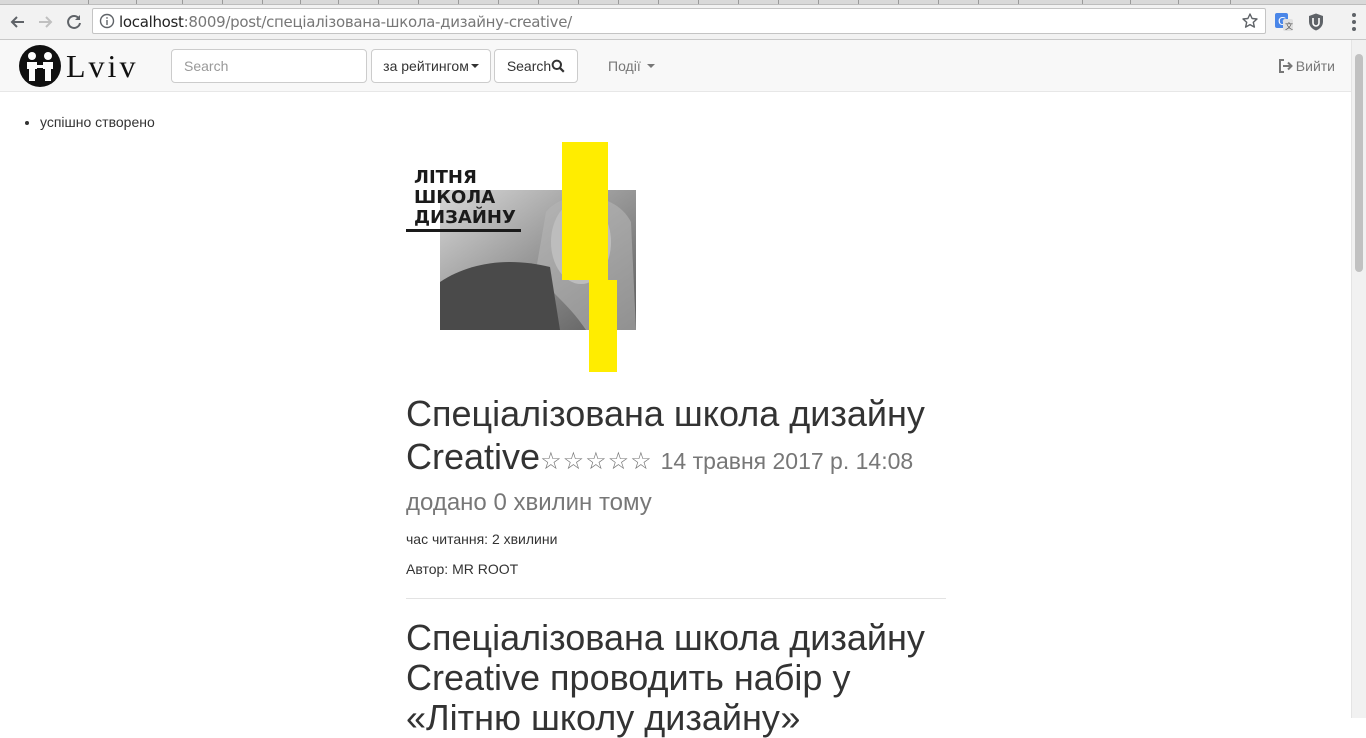 Image resolution: width=1366 pixels, height=738 pixels. What do you see at coordinates (1316, 22) in the screenshot?
I see `shield-icon` at bounding box center [1316, 22].